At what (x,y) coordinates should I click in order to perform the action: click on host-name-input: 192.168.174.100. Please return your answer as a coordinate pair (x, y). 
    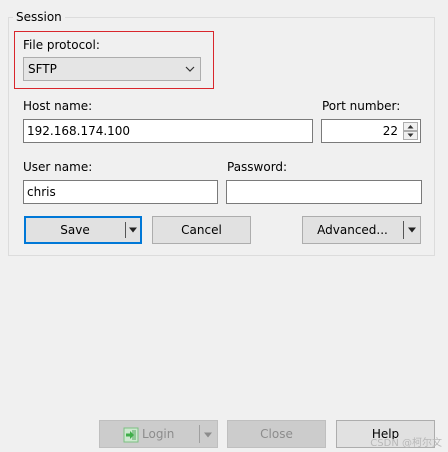
    Looking at the image, I should click on (168, 131).